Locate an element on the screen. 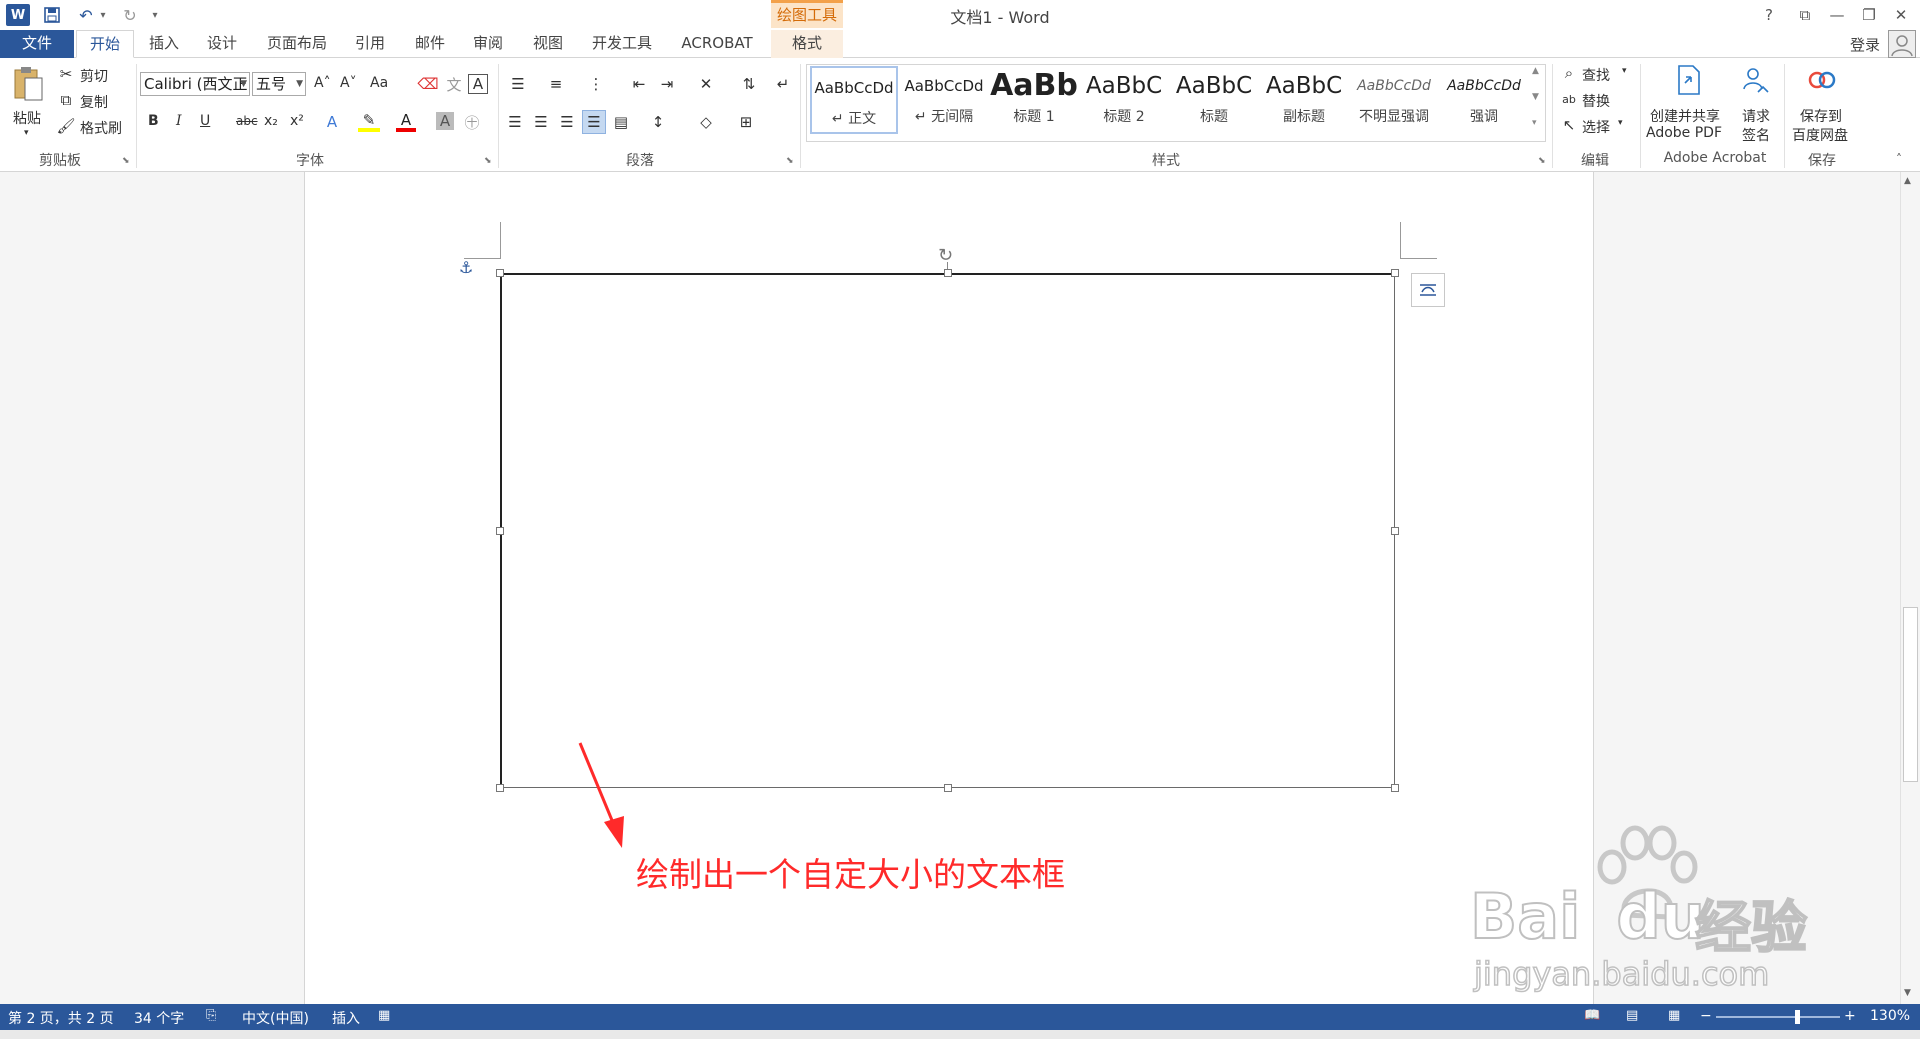  save-icon is located at coordinates (52, 15).